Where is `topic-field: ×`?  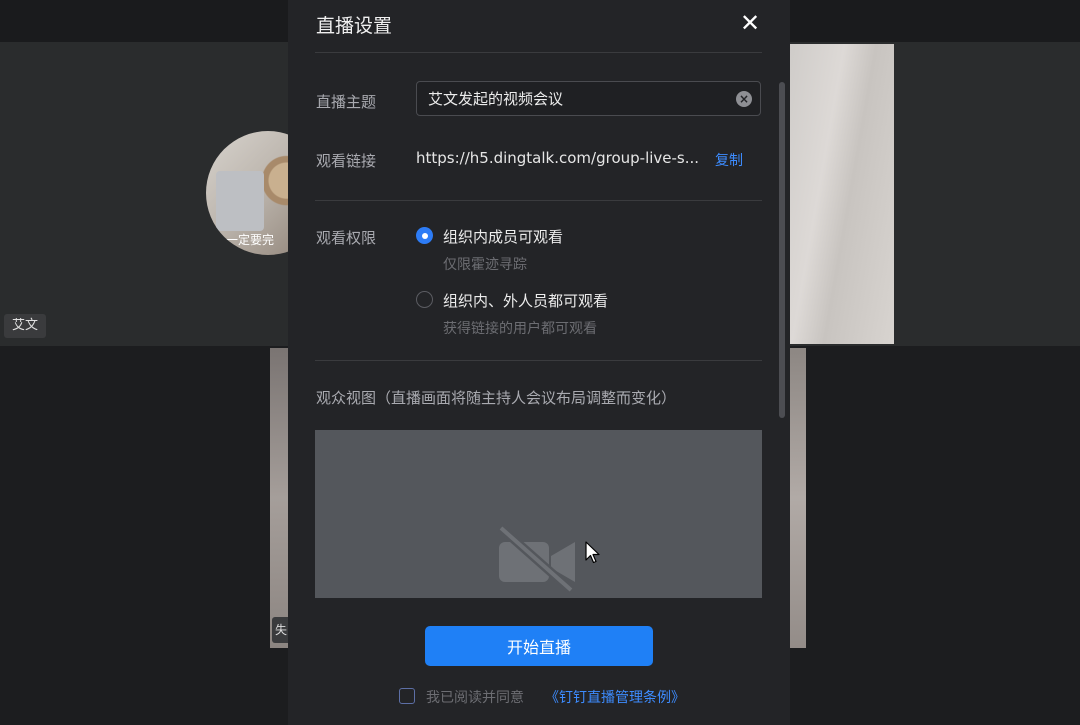 topic-field: × is located at coordinates (588, 98).